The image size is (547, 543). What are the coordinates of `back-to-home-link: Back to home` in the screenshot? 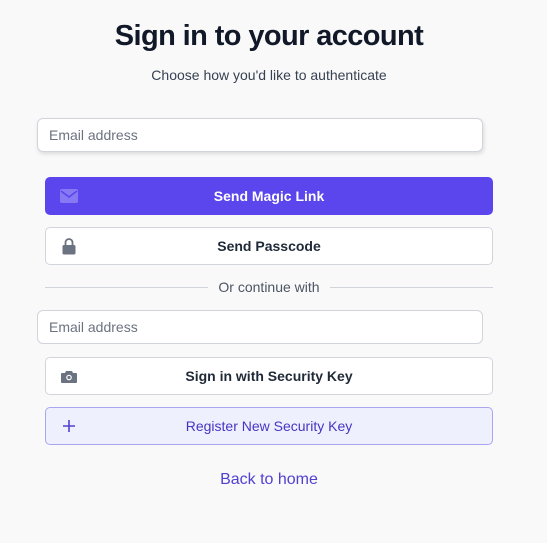 It's located at (269, 479).